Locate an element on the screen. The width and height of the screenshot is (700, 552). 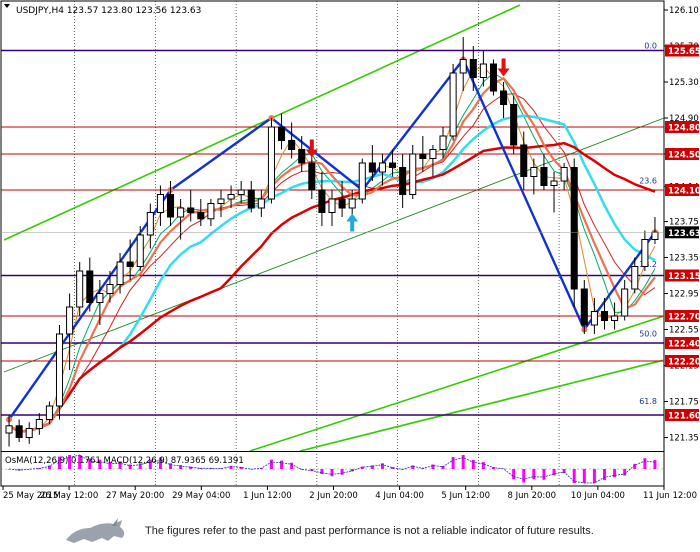
price-label-text: 123.15 is located at coordinates (684, 277).